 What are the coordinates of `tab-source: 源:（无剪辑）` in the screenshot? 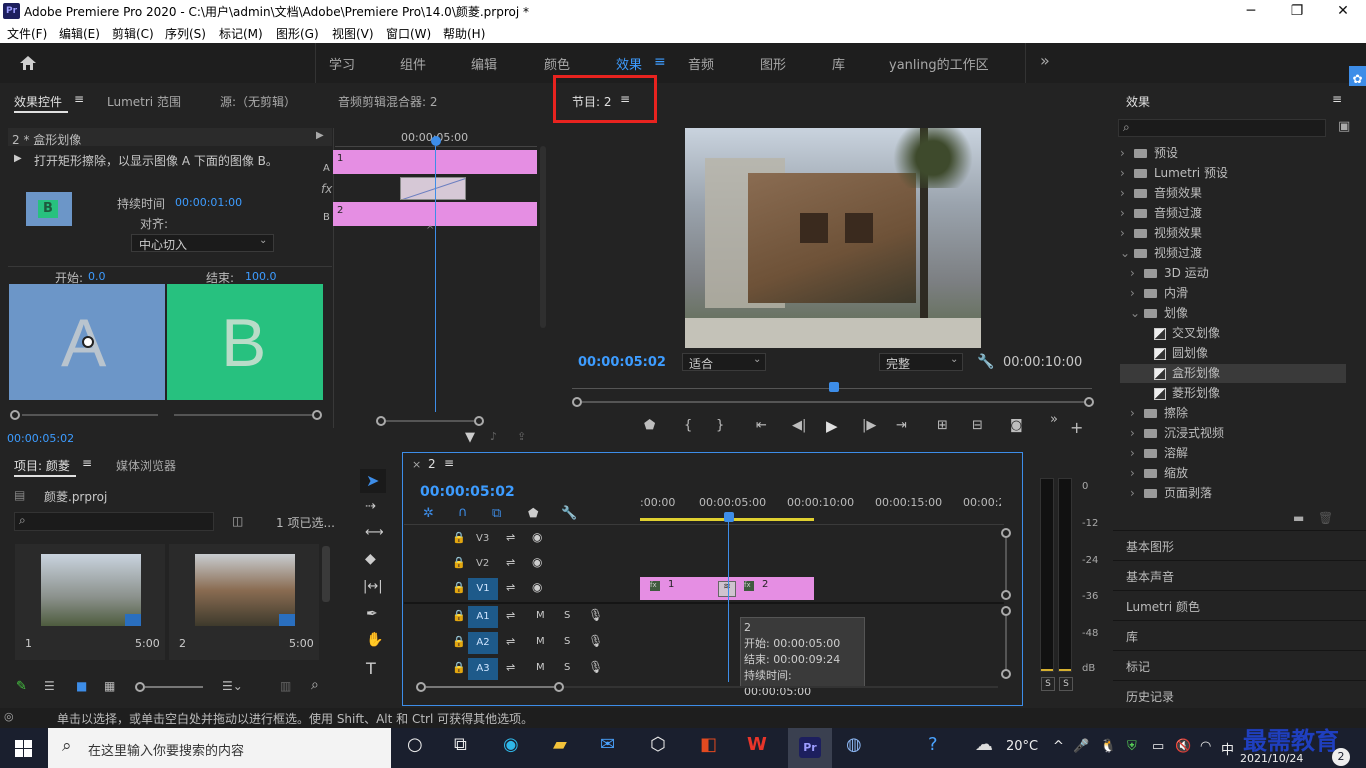 It's located at (258, 101).